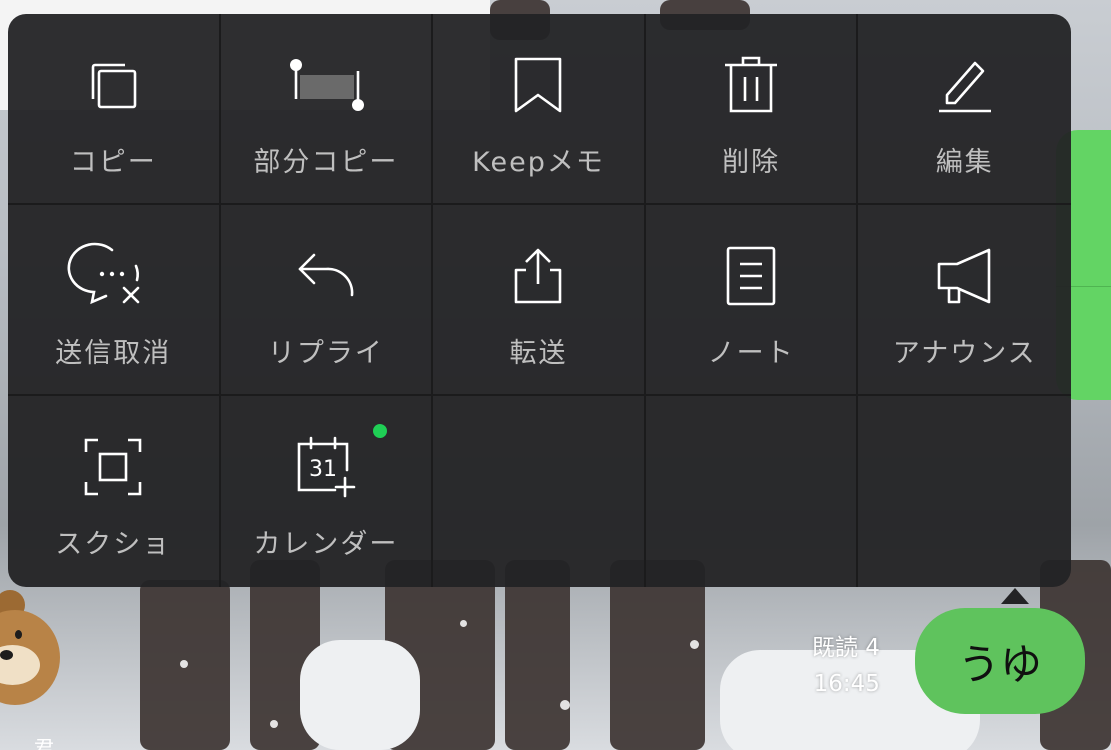 This screenshot has width=1111, height=750. What do you see at coordinates (538, 162) in the screenshot?
I see `menu-label: Keepメモ` at bounding box center [538, 162].